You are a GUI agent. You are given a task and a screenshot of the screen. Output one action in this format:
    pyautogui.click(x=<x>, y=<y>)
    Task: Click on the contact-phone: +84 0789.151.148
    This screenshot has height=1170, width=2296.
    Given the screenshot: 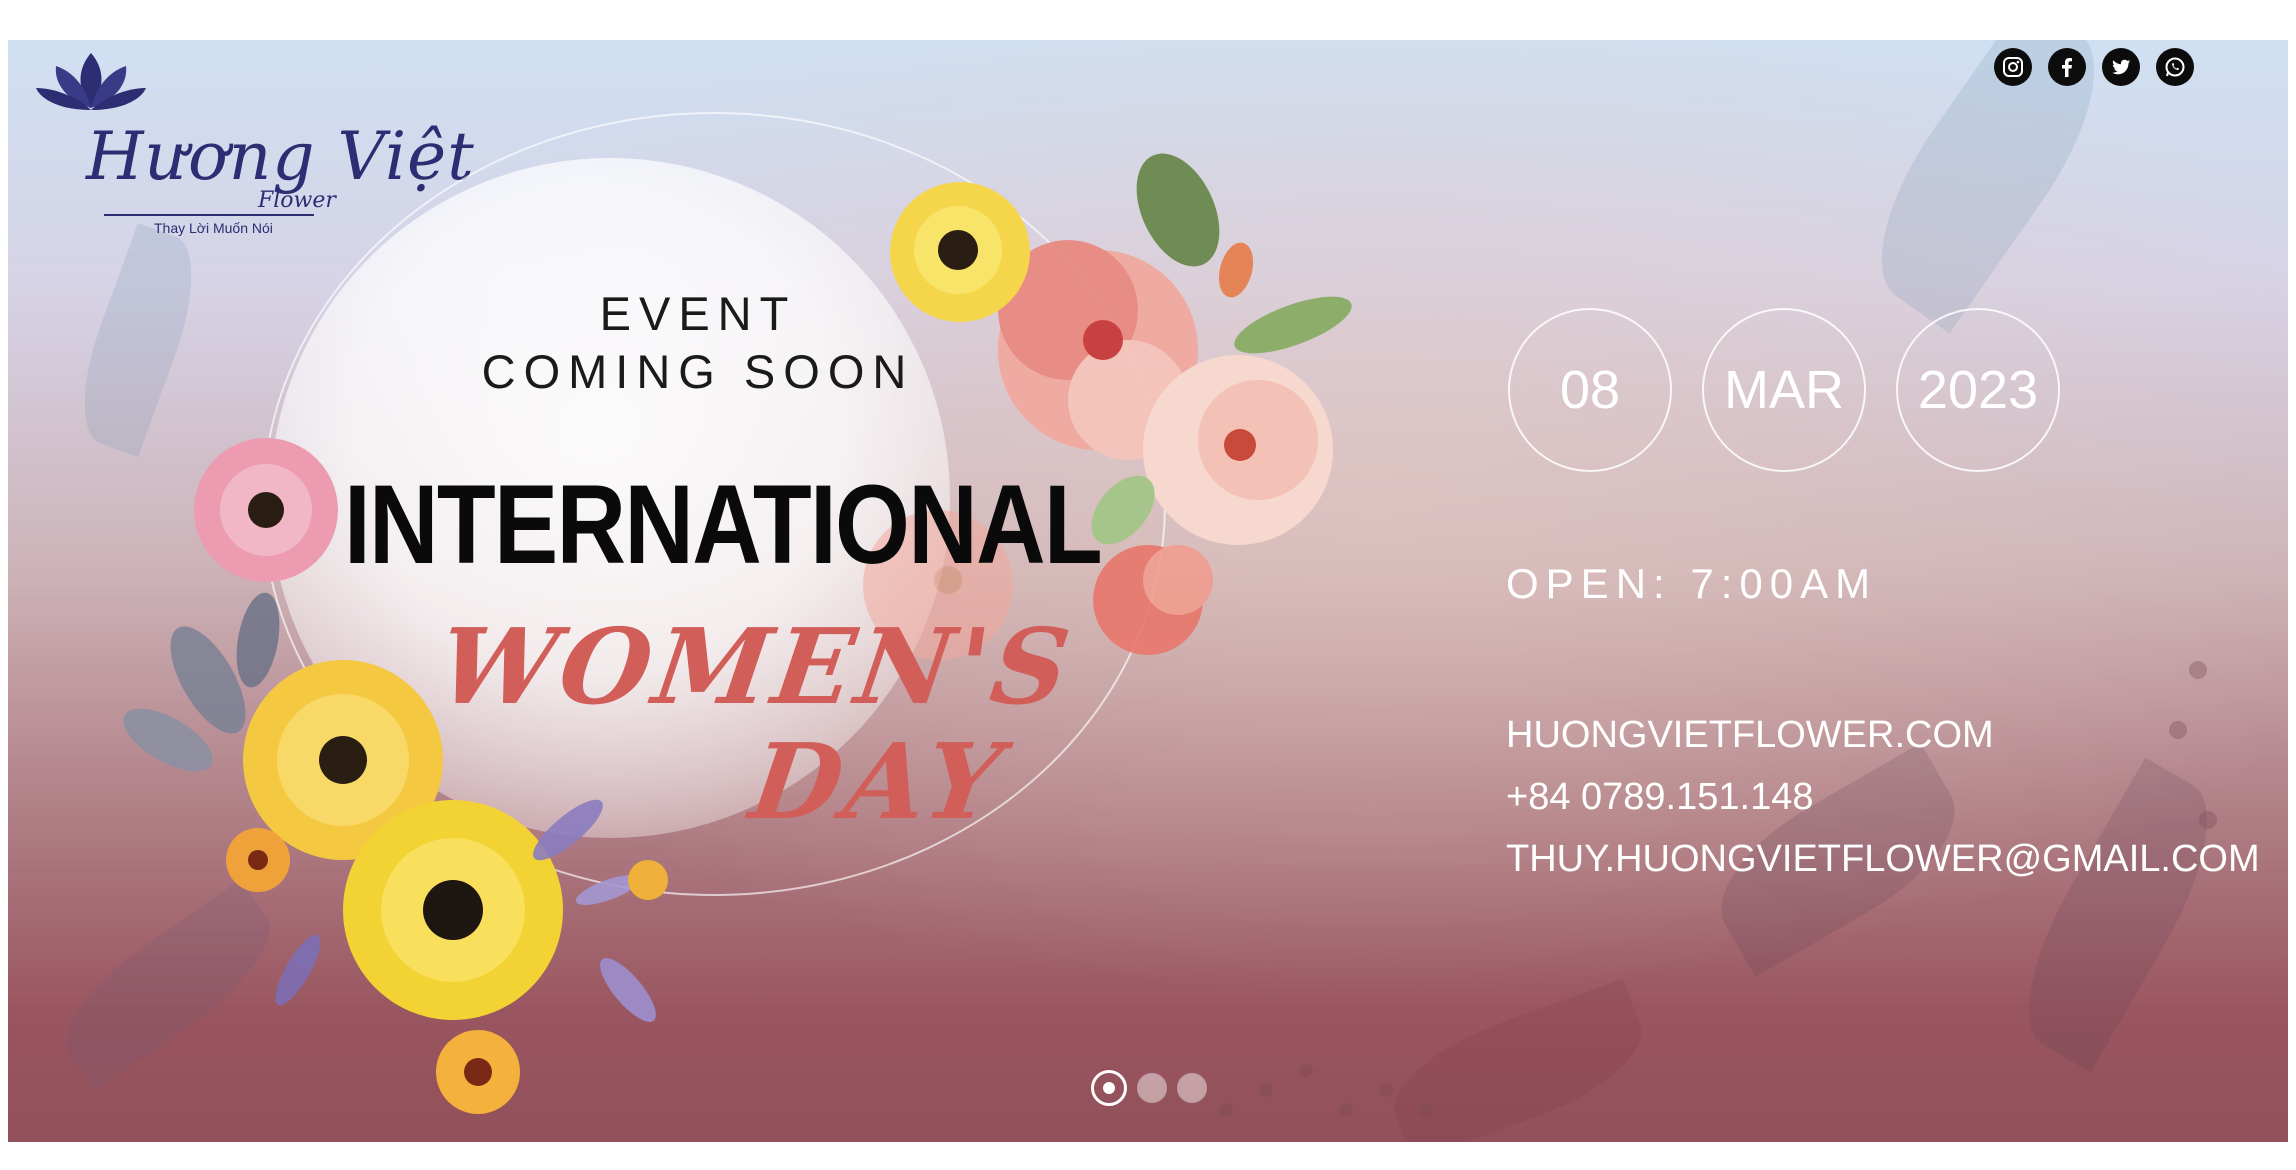 What is the action you would take?
    pyautogui.click(x=1883, y=797)
    